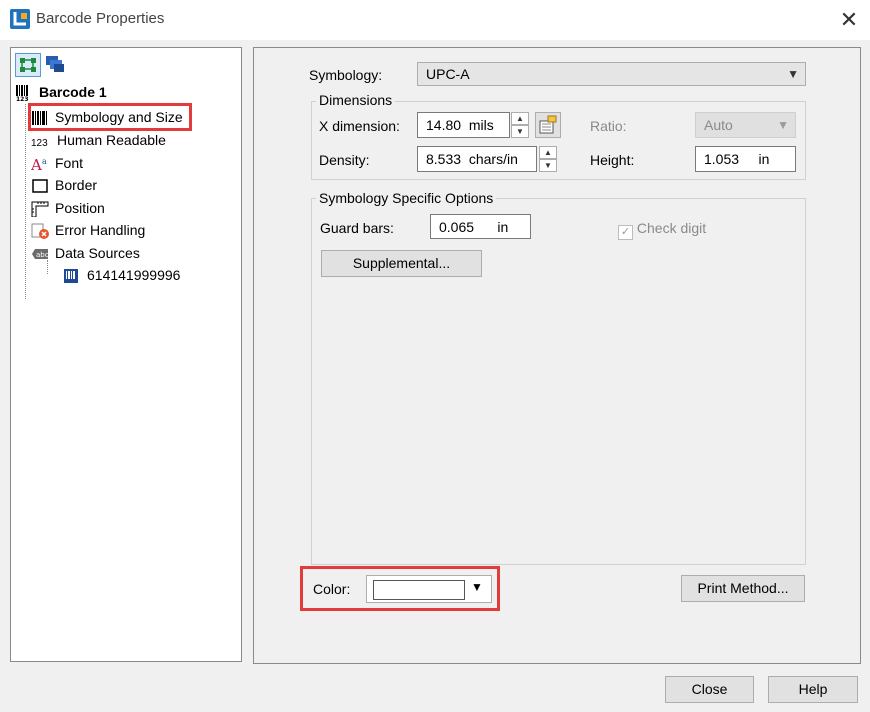 Image resolution: width=870 pixels, height=712 pixels. I want to click on density-field: 8.533 chars/in, so click(477, 159).